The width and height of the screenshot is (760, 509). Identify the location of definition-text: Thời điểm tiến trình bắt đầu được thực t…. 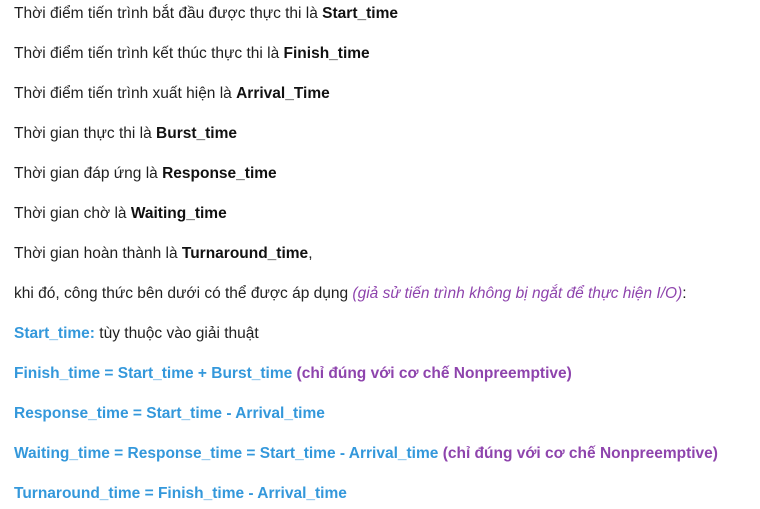
(168, 13).